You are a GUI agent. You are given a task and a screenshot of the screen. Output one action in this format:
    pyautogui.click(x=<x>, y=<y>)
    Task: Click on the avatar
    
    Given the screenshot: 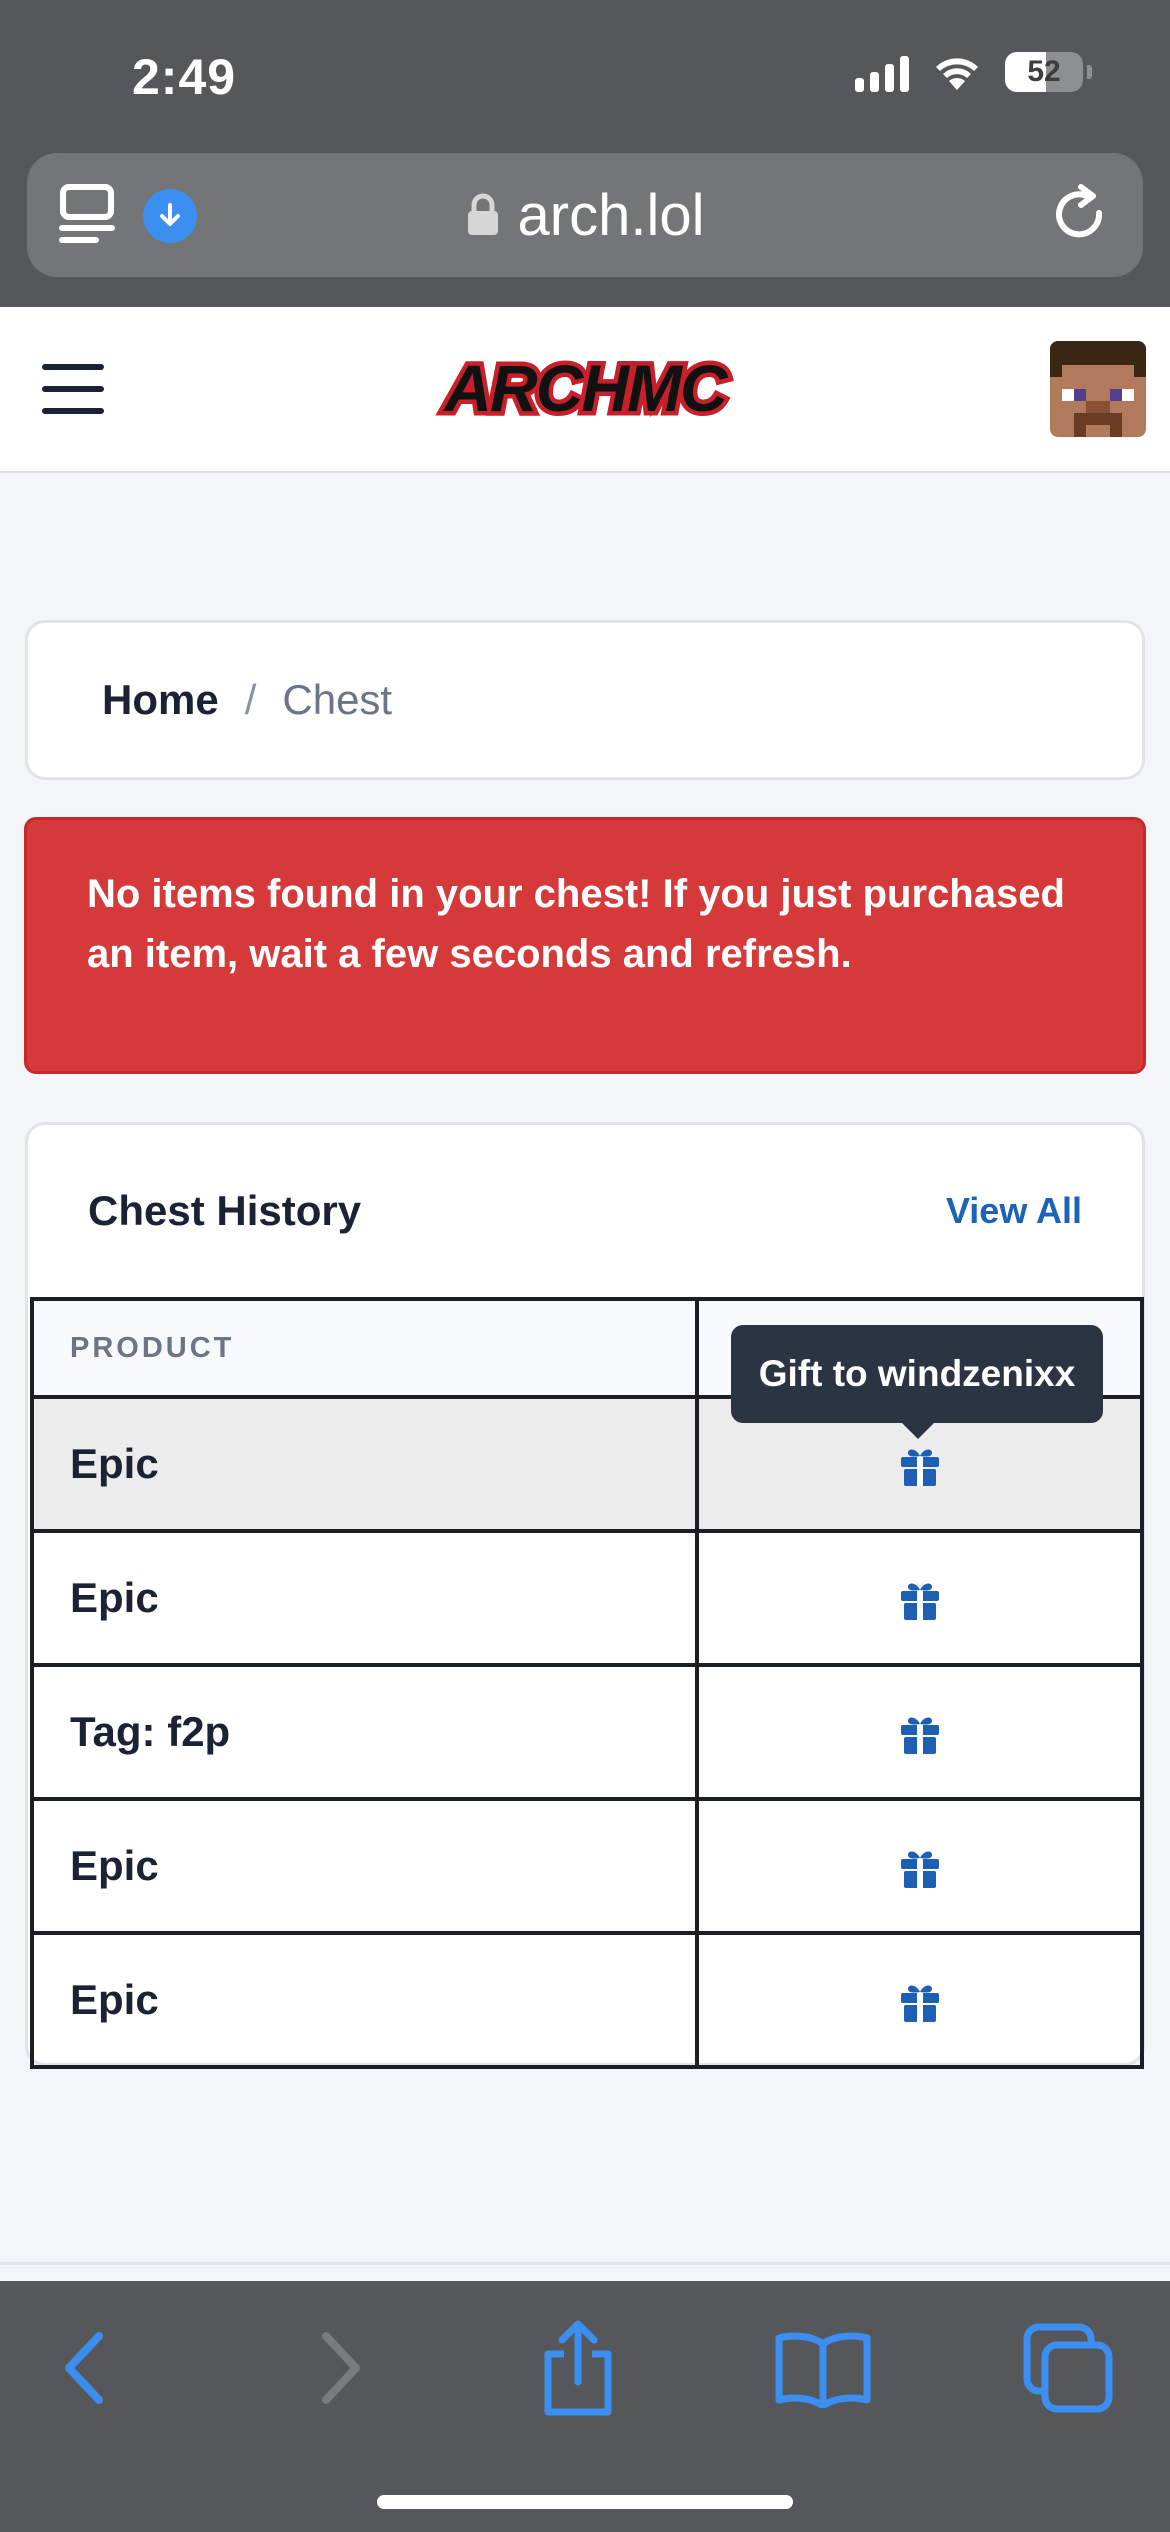 What is the action you would take?
    pyautogui.click(x=1098, y=389)
    